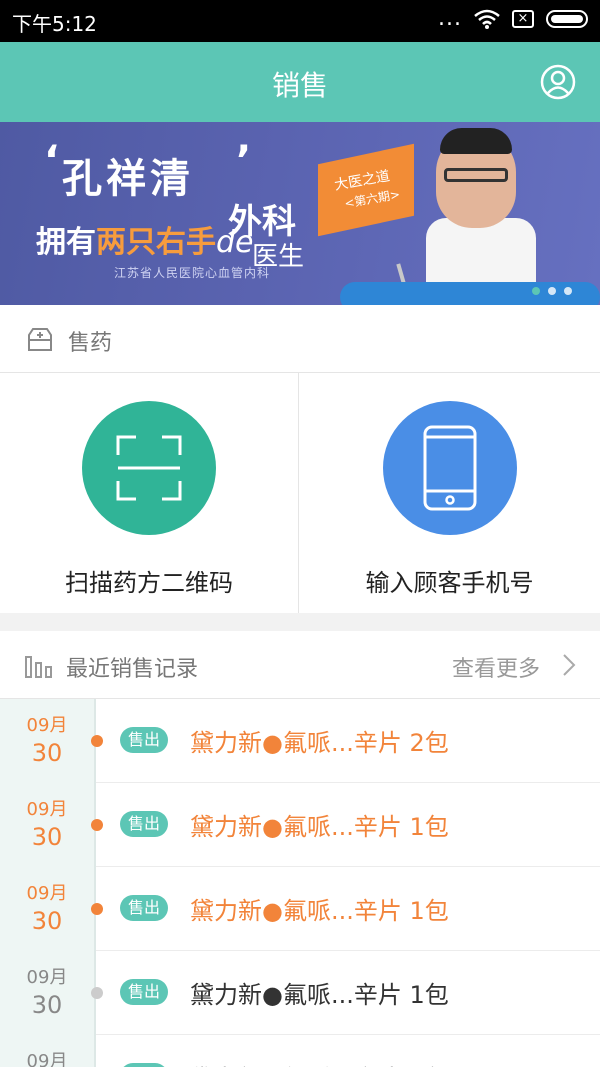  I want to click on recent-sales-header: 最近销售记录 查看更多, so click(300, 665).